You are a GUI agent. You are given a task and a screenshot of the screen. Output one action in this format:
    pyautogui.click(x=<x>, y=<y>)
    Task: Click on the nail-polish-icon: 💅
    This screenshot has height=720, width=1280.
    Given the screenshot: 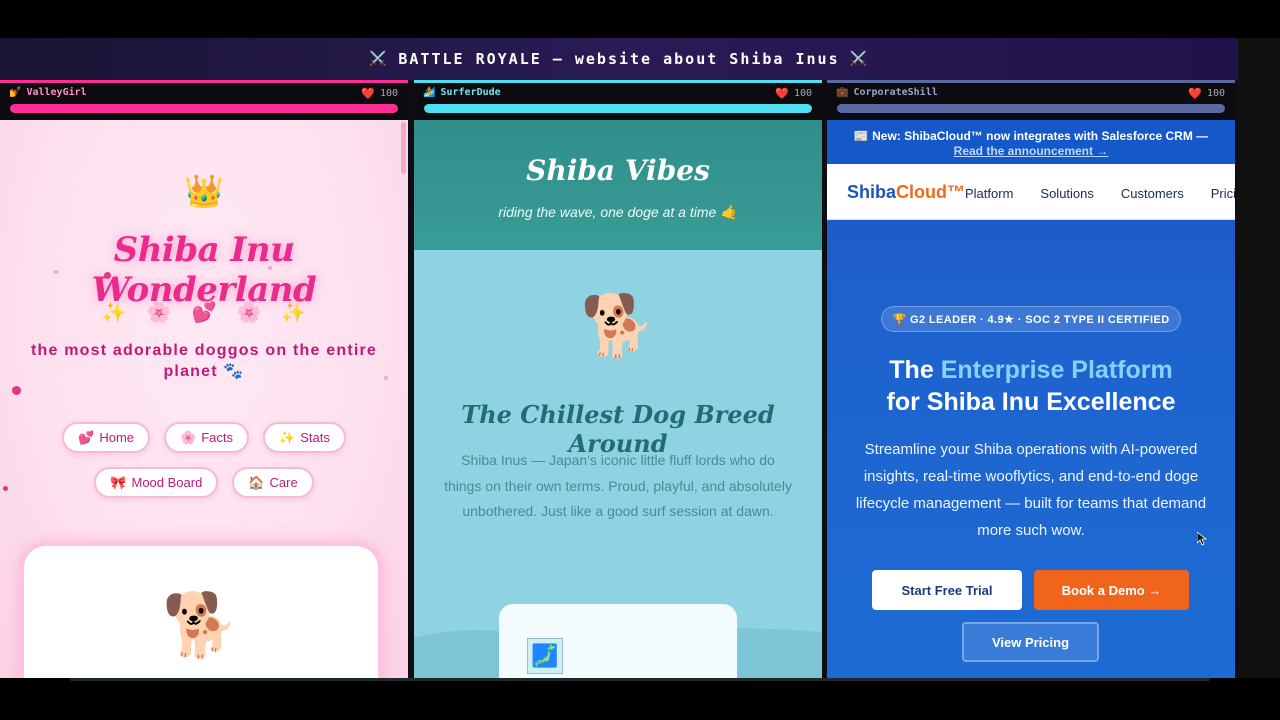 What is the action you would take?
    pyautogui.click(x=15, y=92)
    